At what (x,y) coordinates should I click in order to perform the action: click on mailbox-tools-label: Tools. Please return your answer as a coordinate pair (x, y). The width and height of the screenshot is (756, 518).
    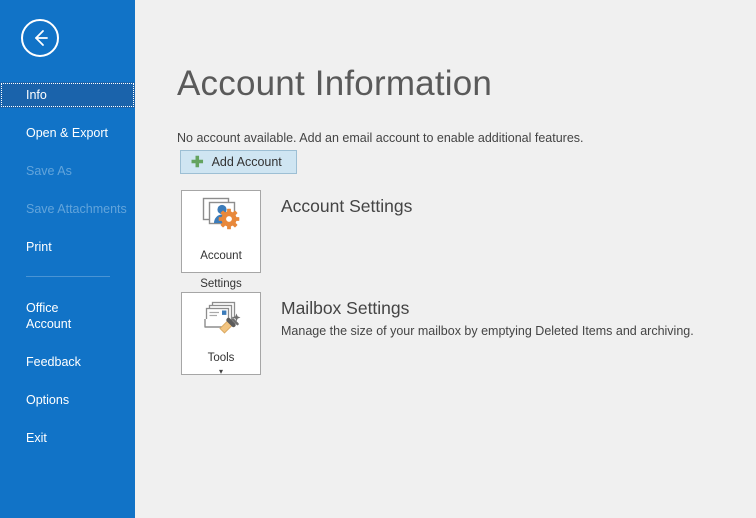
    Looking at the image, I should click on (221, 358).